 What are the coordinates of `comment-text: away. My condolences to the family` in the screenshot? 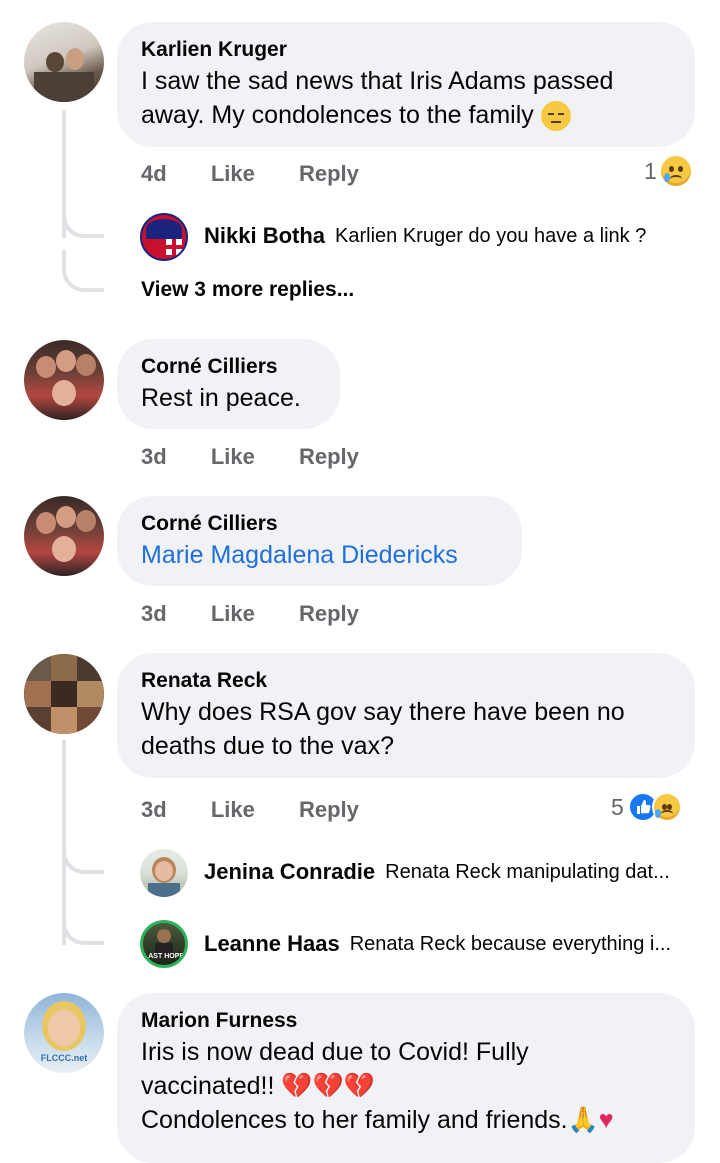 It's located at (406, 115).